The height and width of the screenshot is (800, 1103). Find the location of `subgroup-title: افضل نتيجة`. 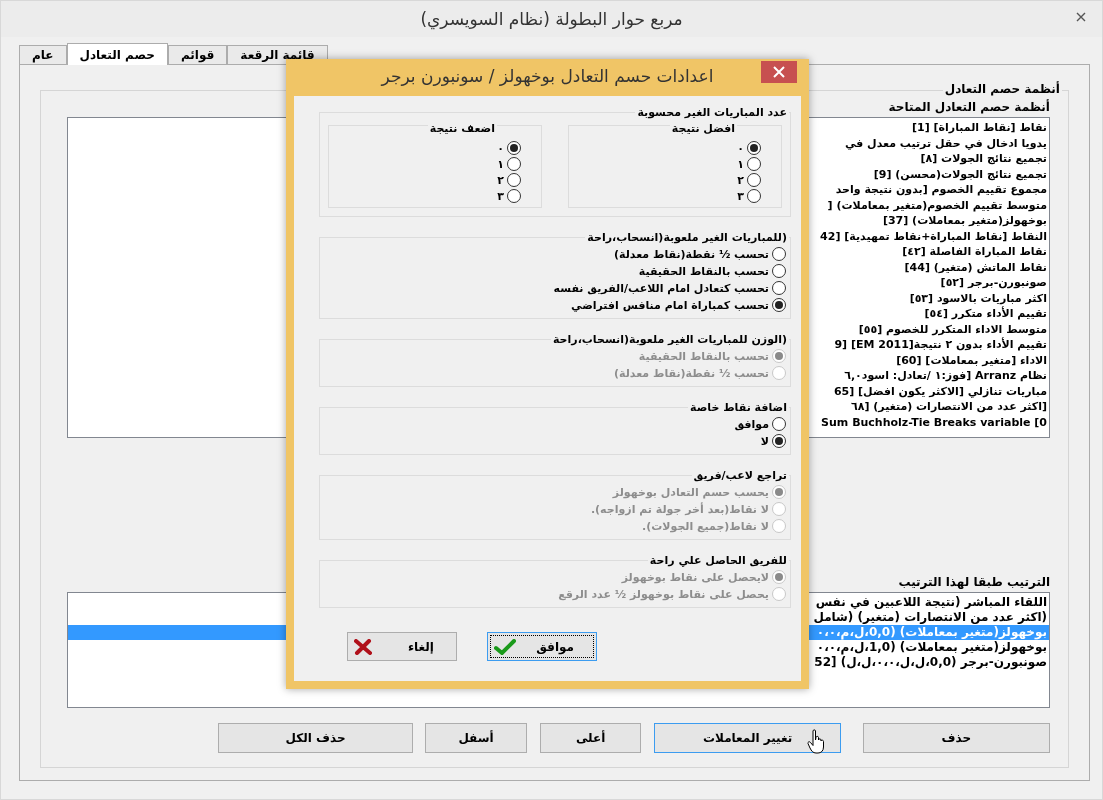

subgroup-title: افضل نتيجة is located at coordinates (703, 128).